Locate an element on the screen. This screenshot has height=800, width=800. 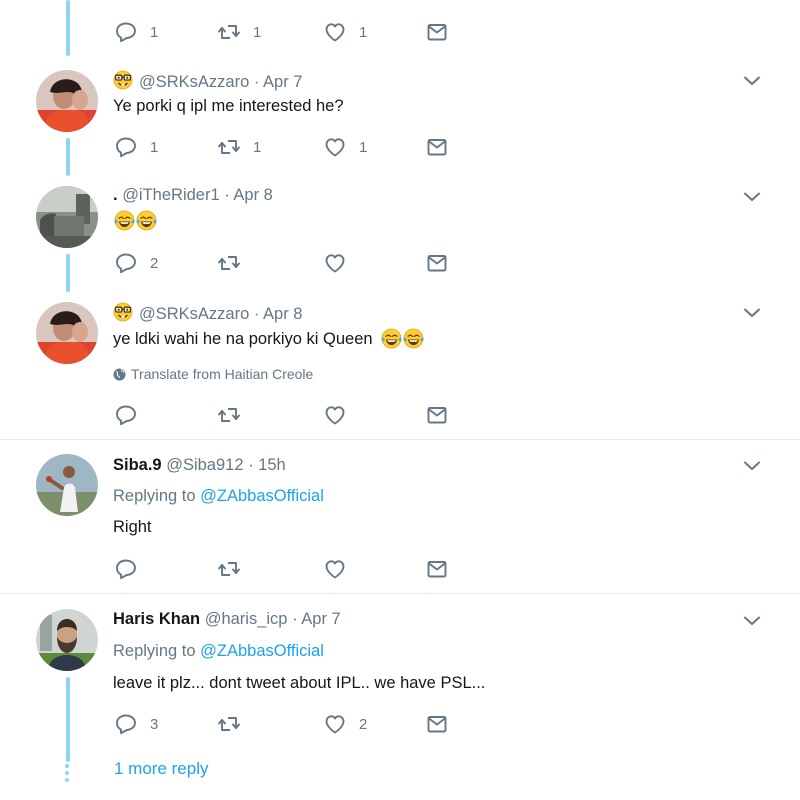
tweet-header: @SRKsAzzaro · Apr 8 is located at coordinates (207, 313).